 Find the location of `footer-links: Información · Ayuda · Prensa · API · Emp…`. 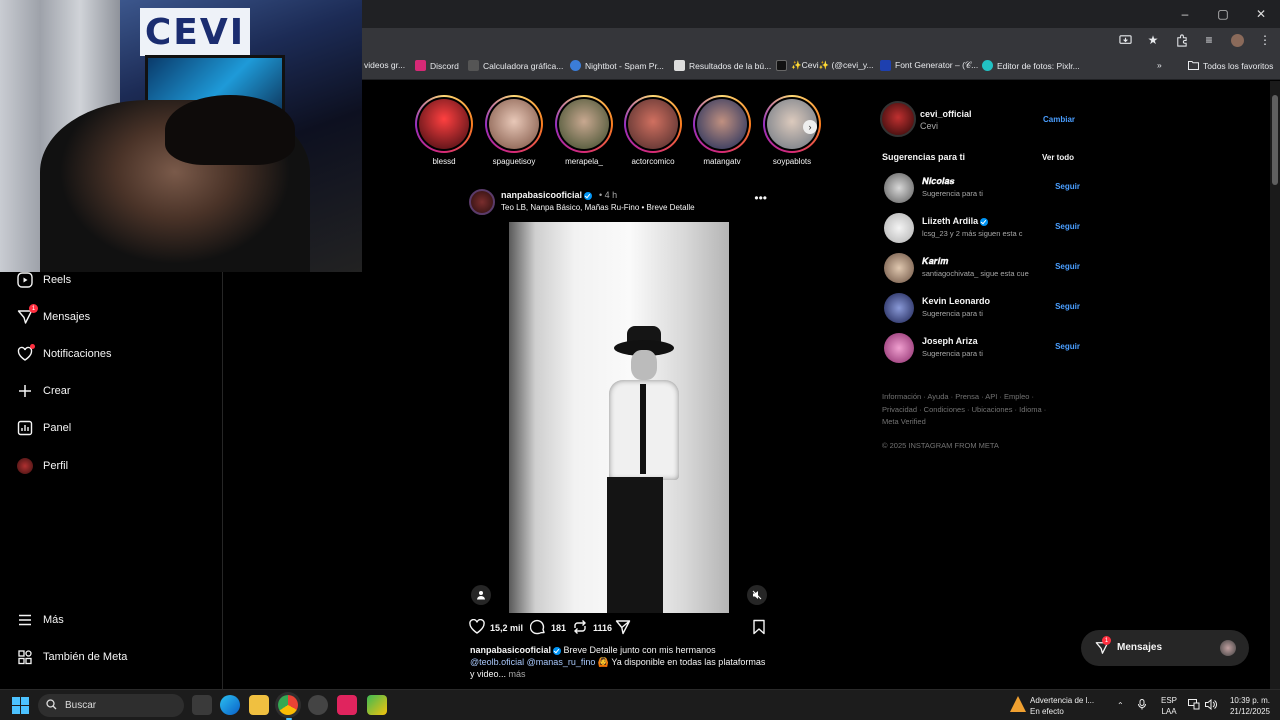

footer-links: Información · Ayuda · Prensa · API · Emp… is located at coordinates (972, 410).